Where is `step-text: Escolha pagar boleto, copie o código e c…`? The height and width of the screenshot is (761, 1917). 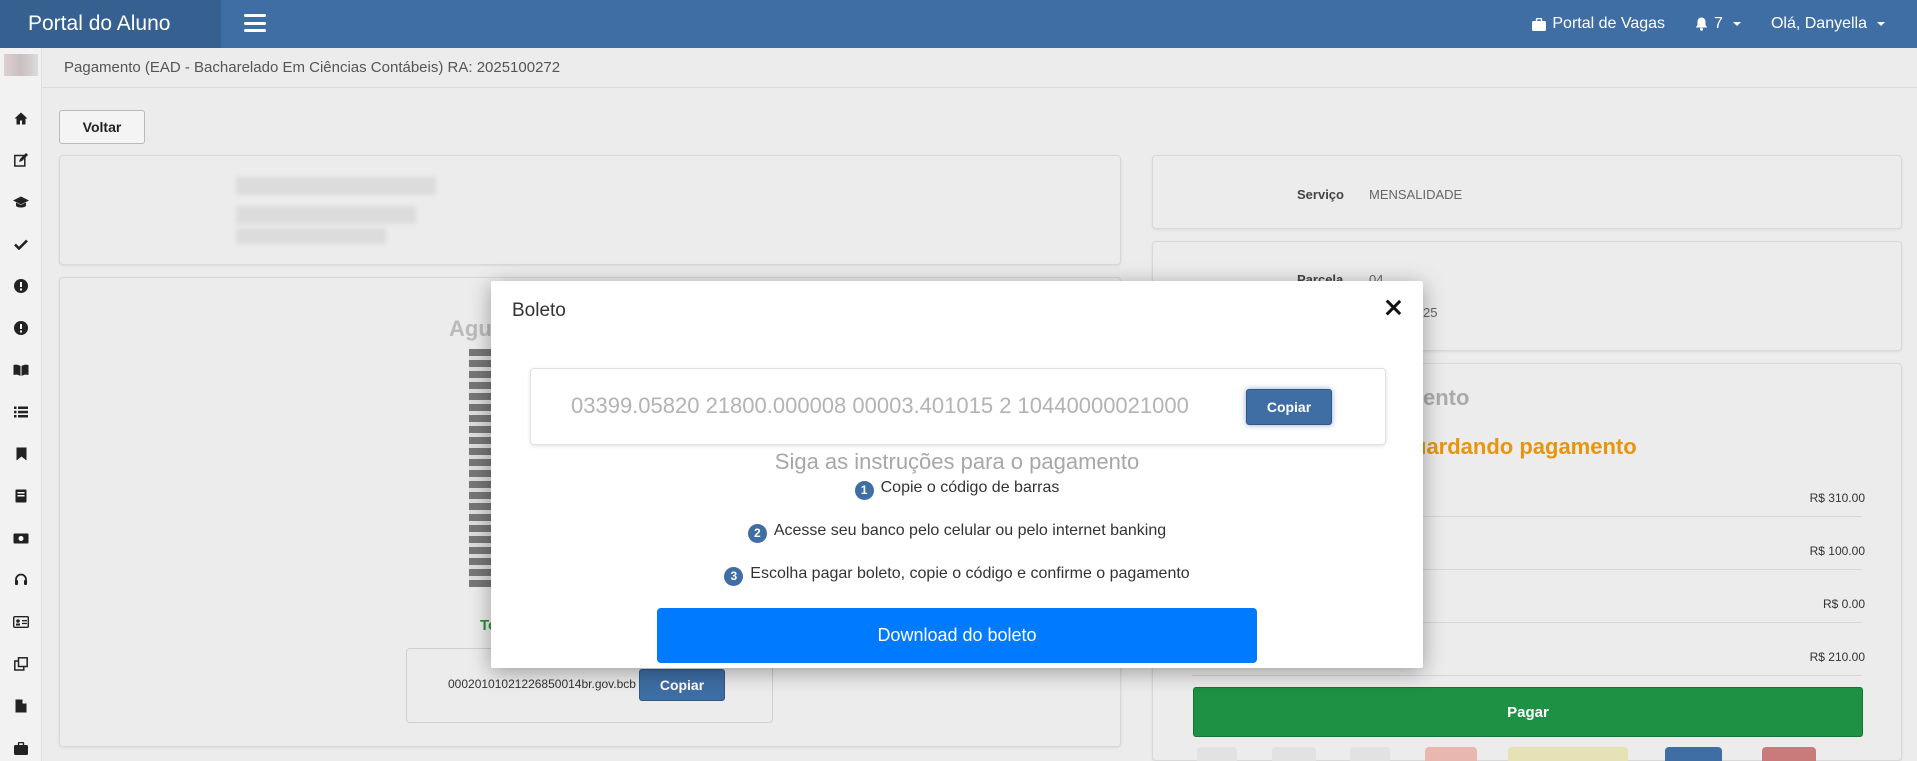 step-text: Escolha pagar boleto, copie o código e c… is located at coordinates (970, 573).